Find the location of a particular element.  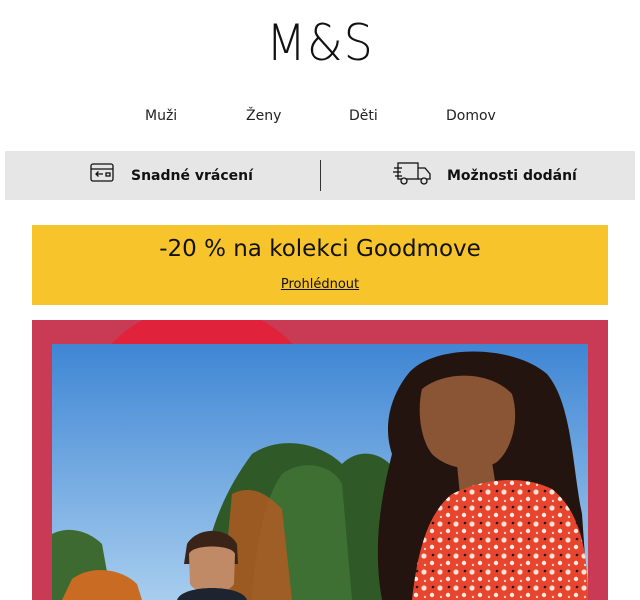

service-divider is located at coordinates (320, 175).